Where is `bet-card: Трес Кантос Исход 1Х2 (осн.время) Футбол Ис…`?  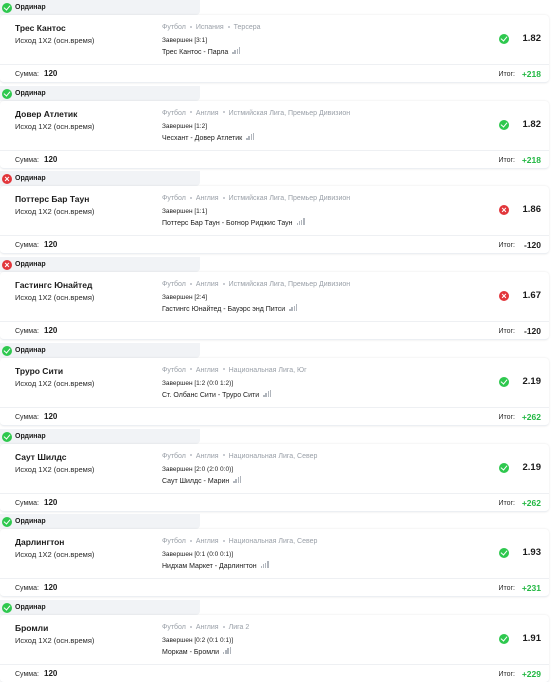
bet-card: Трес Кантос Исход 1Х2 (осн.время) Футбол Ис… is located at coordinates (274, 49).